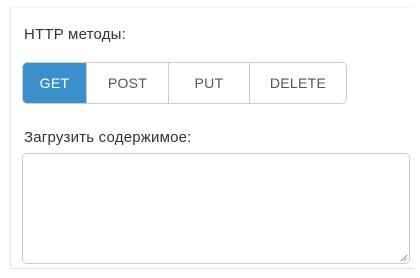 The height and width of the screenshot is (278, 420). Describe the element at coordinates (75, 34) in the screenshot. I see `http-methods-label: HTTP методы:` at that location.